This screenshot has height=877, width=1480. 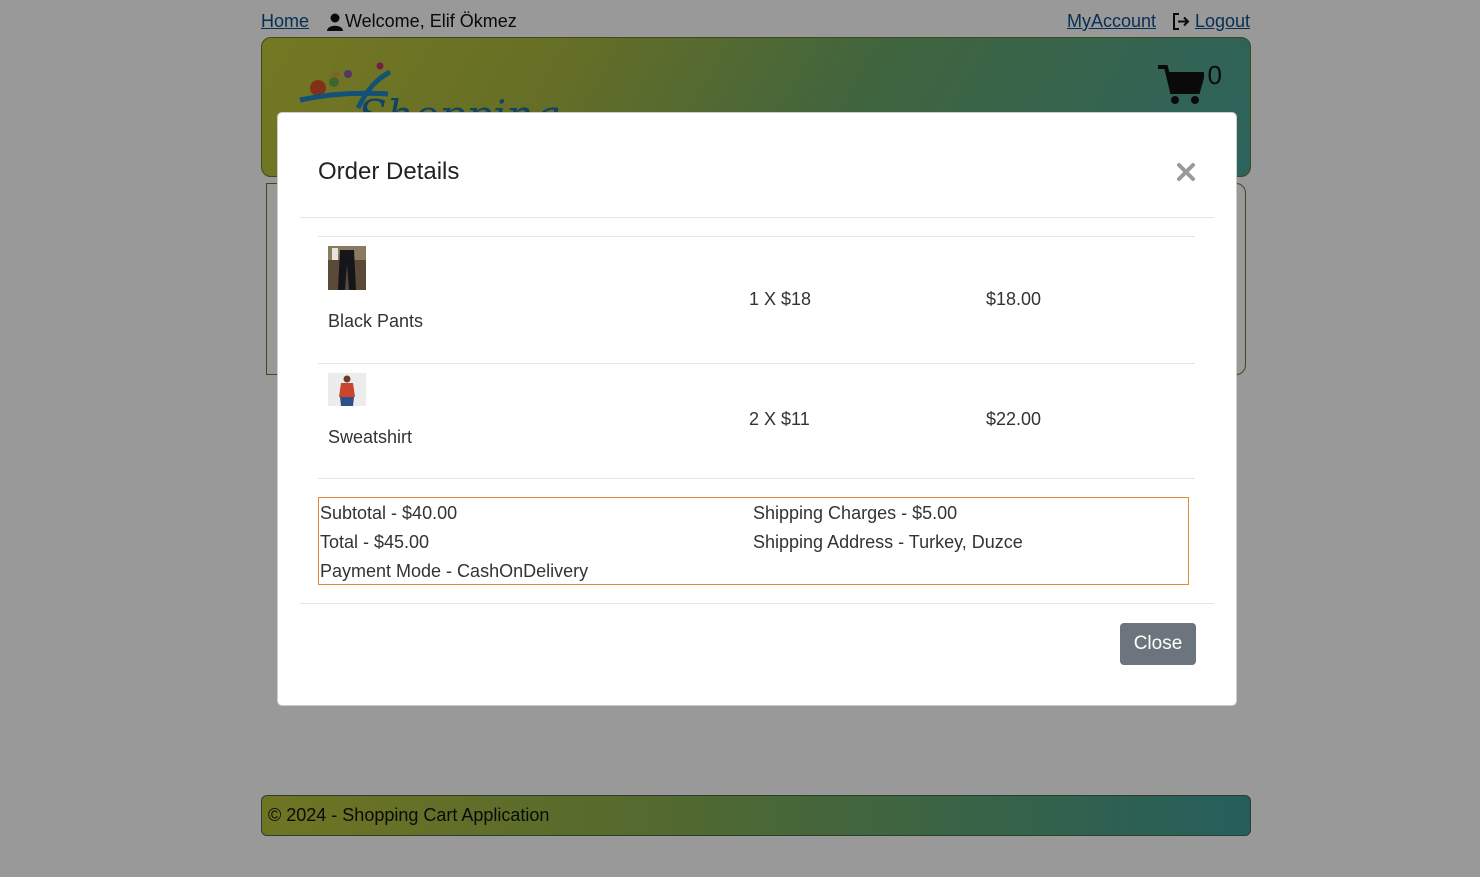 What do you see at coordinates (1014, 419) in the screenshot?
I see `item-amount: $22.00` at bounding box center [1014, 419].